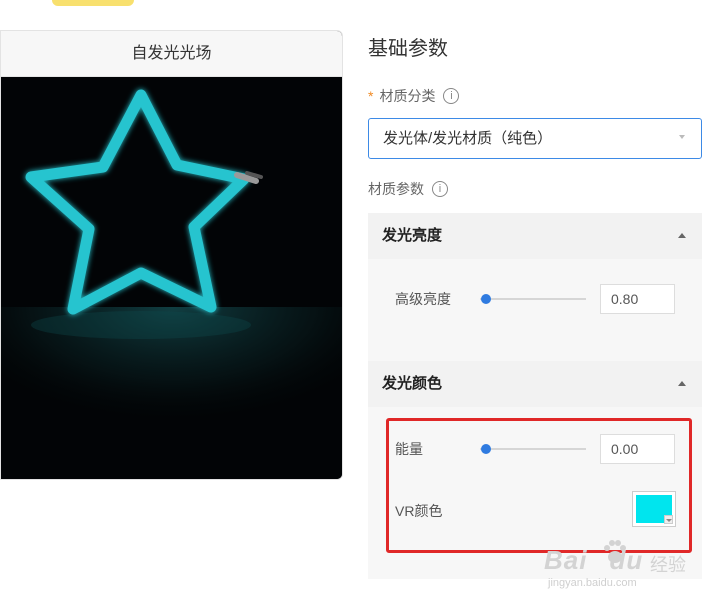 The width and height of the screenshot is (710, 612). Describe the element at coordinates (371, 96) in the screenshot. I see `required-mark: *` at that location.